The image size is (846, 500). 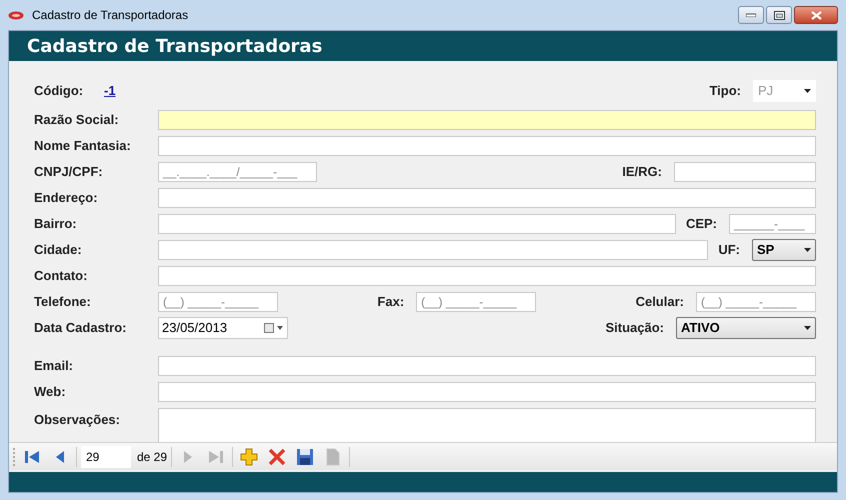 I want to click on field-label: Nome Fantasia:, so click(x=83, y=146).